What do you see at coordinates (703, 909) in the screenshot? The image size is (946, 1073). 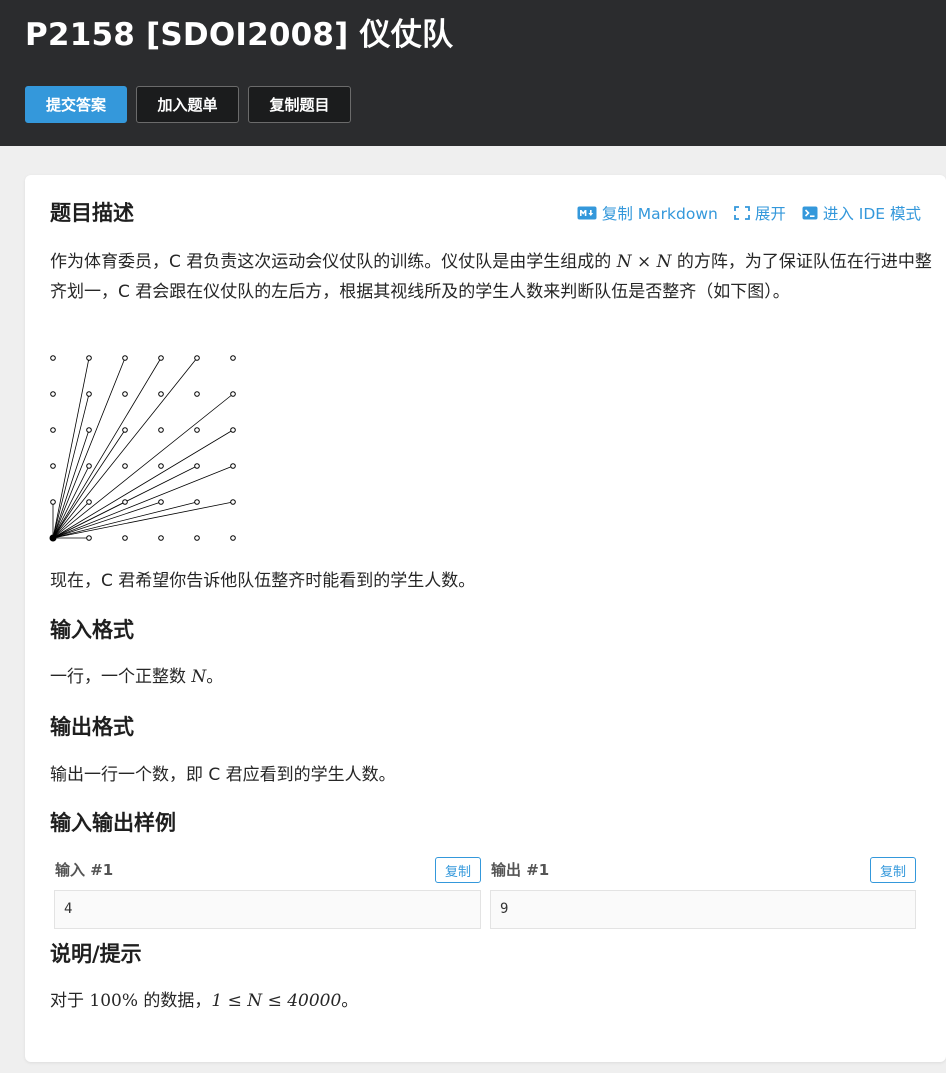 I see `sample-output-box: 9` at bounding box center [703, 909].